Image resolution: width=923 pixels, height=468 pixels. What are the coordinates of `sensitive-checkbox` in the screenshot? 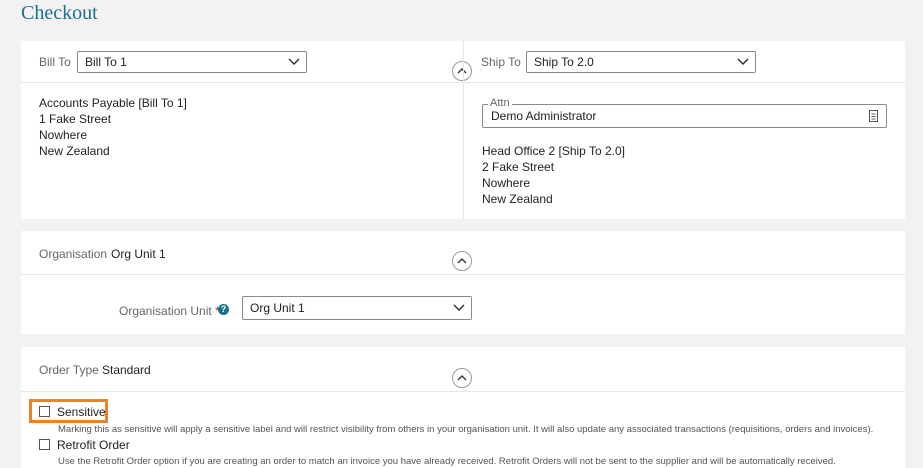 It's located at (44, 411).